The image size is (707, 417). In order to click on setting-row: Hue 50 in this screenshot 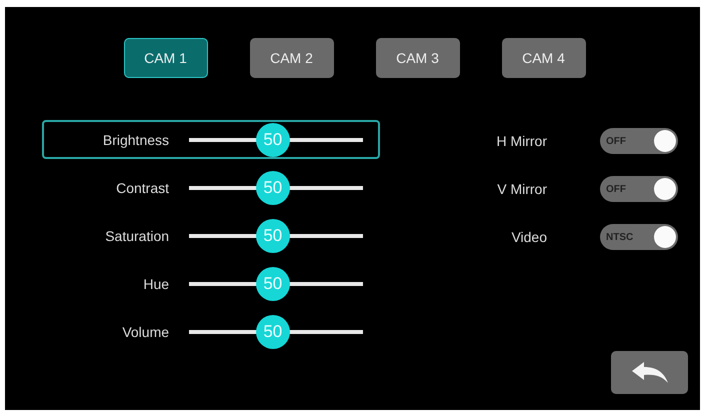, I will do `click(211, 283)`.